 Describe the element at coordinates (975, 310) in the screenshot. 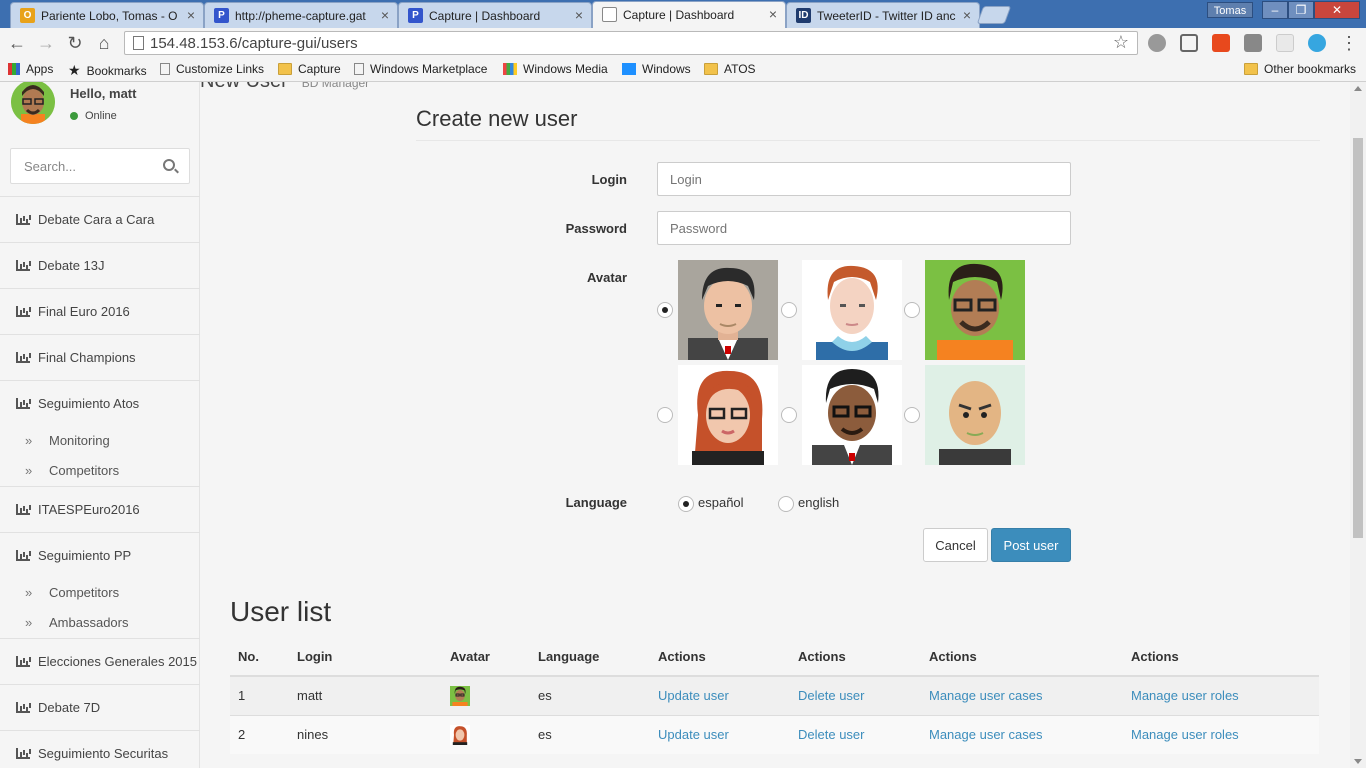

I see `glasses-beard-avatar` at that location.